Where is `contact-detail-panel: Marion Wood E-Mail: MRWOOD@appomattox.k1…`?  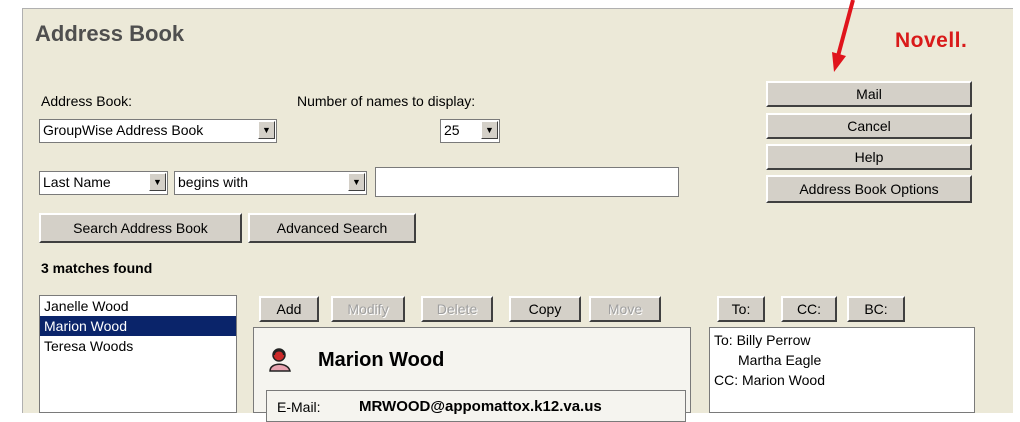 contact-detail-panel: Marion Wood E-Mail: MRWOOD@appomattox.k1… is located at coordinates (472, 374).